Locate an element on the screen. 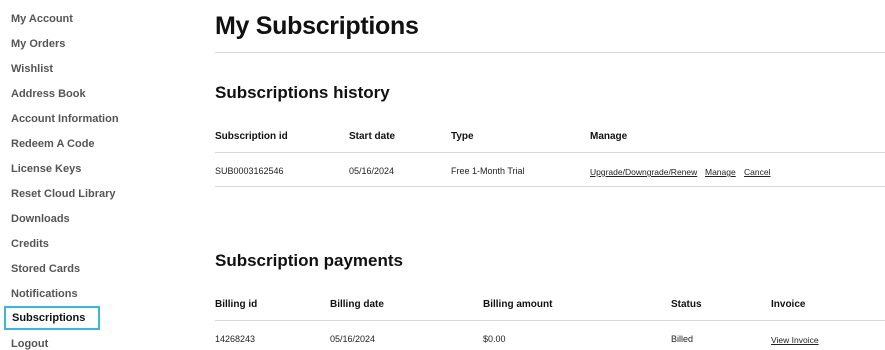  sidebar-item-license-keys: License Keys is located at coordinates (46, 169).